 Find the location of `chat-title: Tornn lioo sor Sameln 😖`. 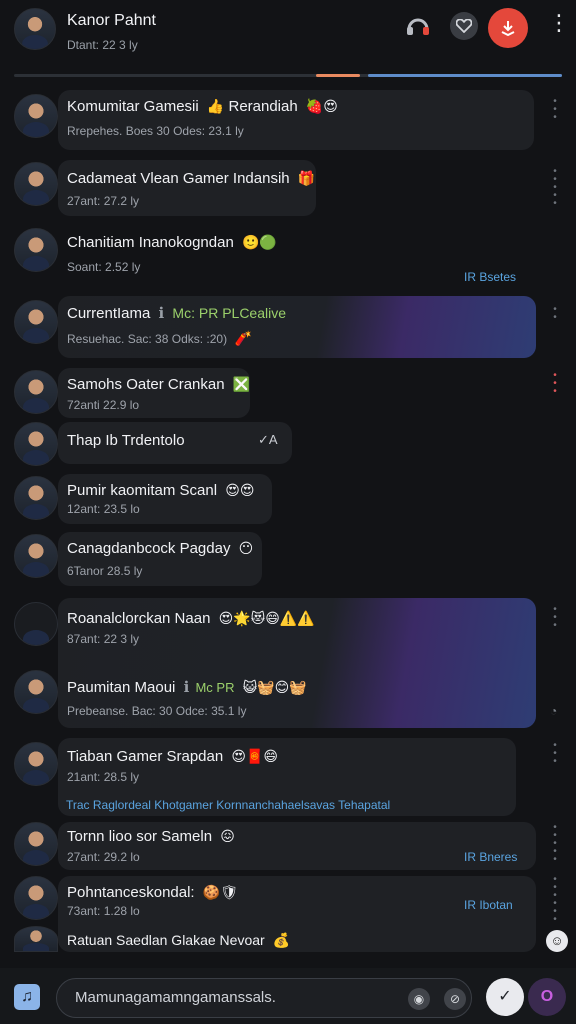

chat-title: Tornn lioo sor Sameln 😖 is located at coordinates (151, 836).